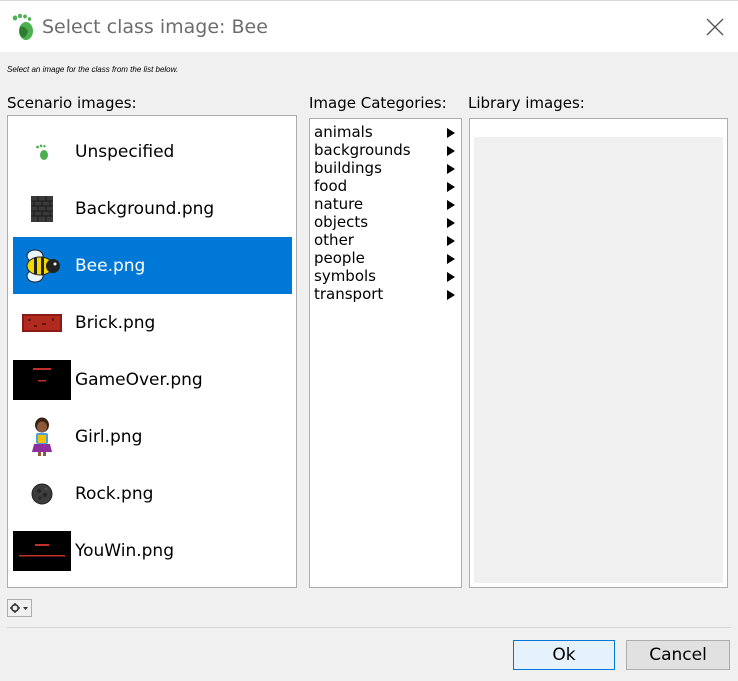 The image size is (738, 681). What do you see at coordinates (345, 276) in the screenshot?
I see `category-label: symbols` at bounding box center [345, 276].